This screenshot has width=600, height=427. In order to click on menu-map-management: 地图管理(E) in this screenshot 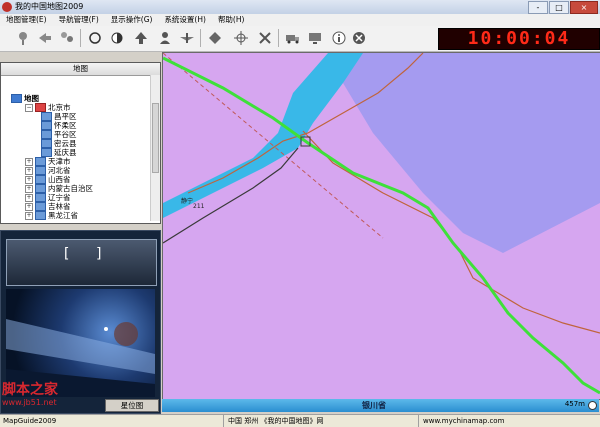, I will do `click(26, 20)`.